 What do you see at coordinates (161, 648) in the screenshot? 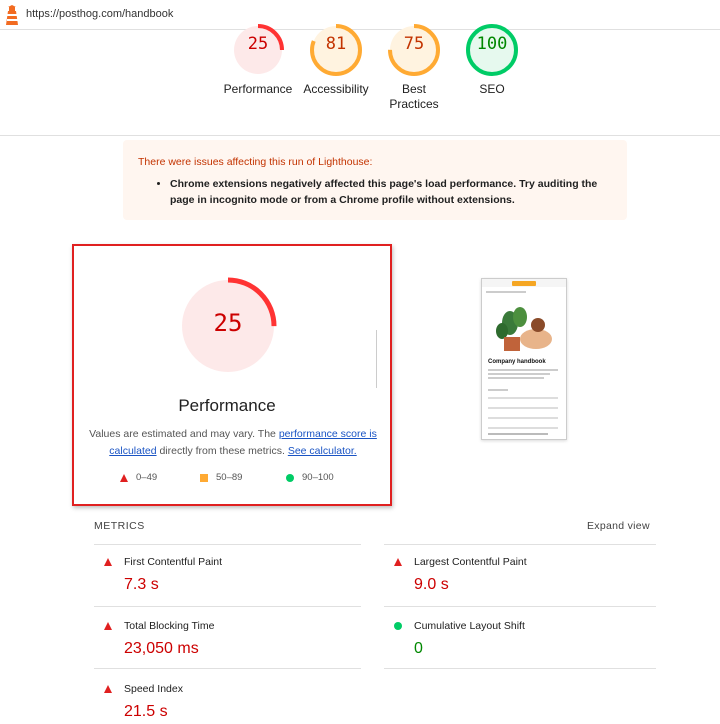
I see `metric-value: 23,050 ms` at bounding box center [161, 648].